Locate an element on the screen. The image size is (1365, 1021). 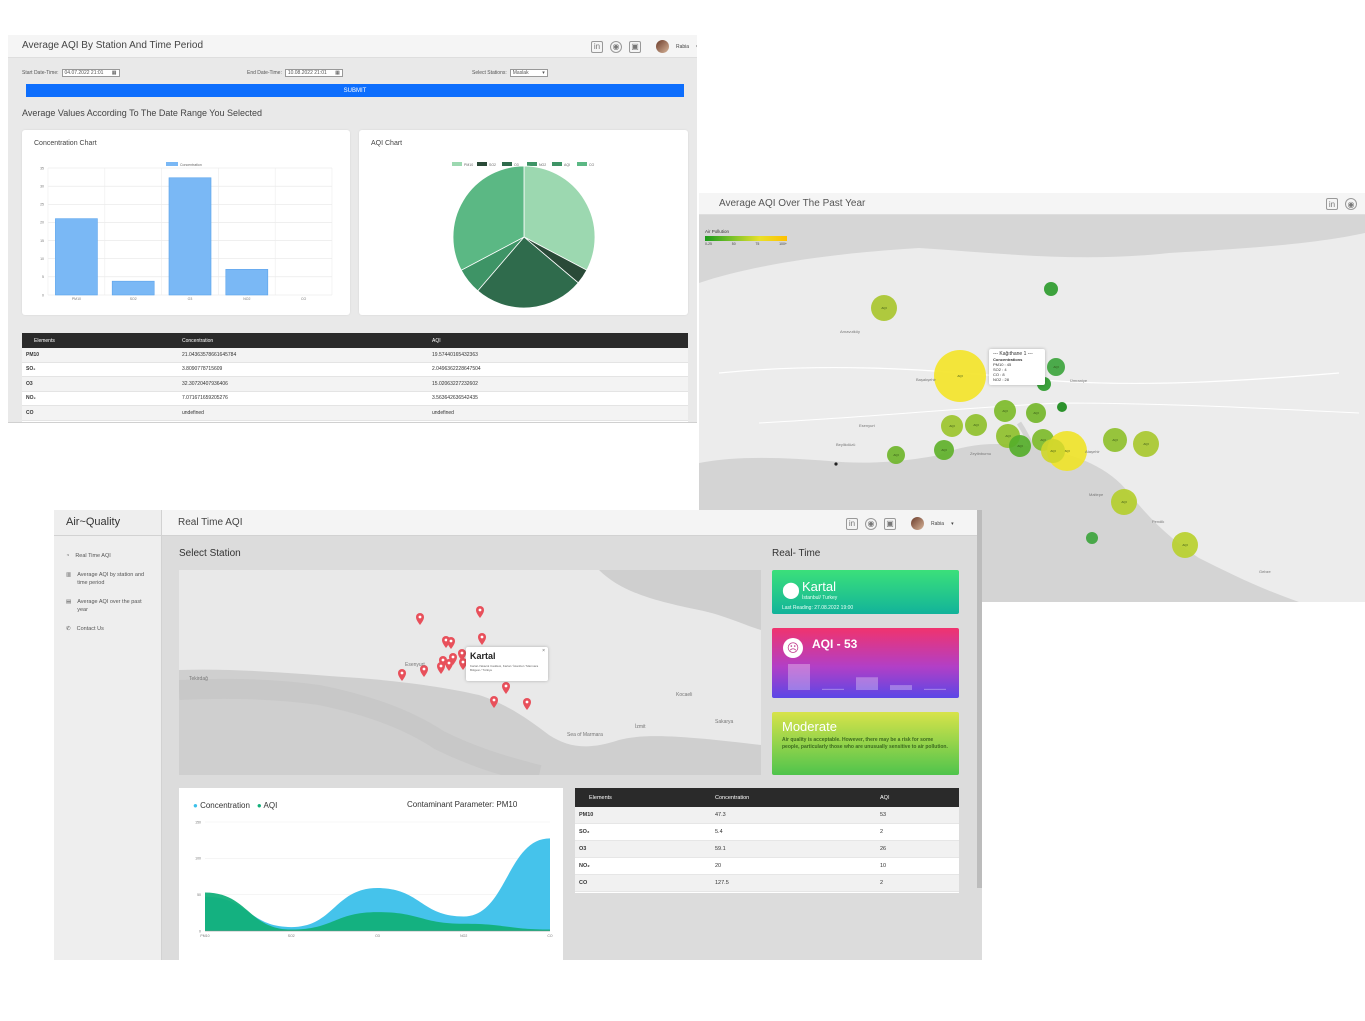
cell-element: NO₂ is located at coordinates (31, 398).